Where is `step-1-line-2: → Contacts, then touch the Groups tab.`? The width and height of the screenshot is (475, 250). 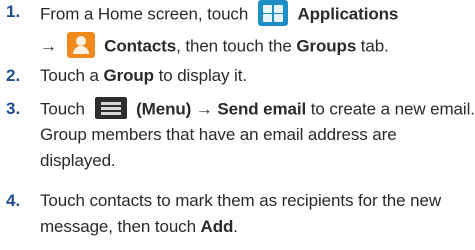 step-1-line-2: → Contacts, then touch the Groups tab. is located at coordinates (214, 46).